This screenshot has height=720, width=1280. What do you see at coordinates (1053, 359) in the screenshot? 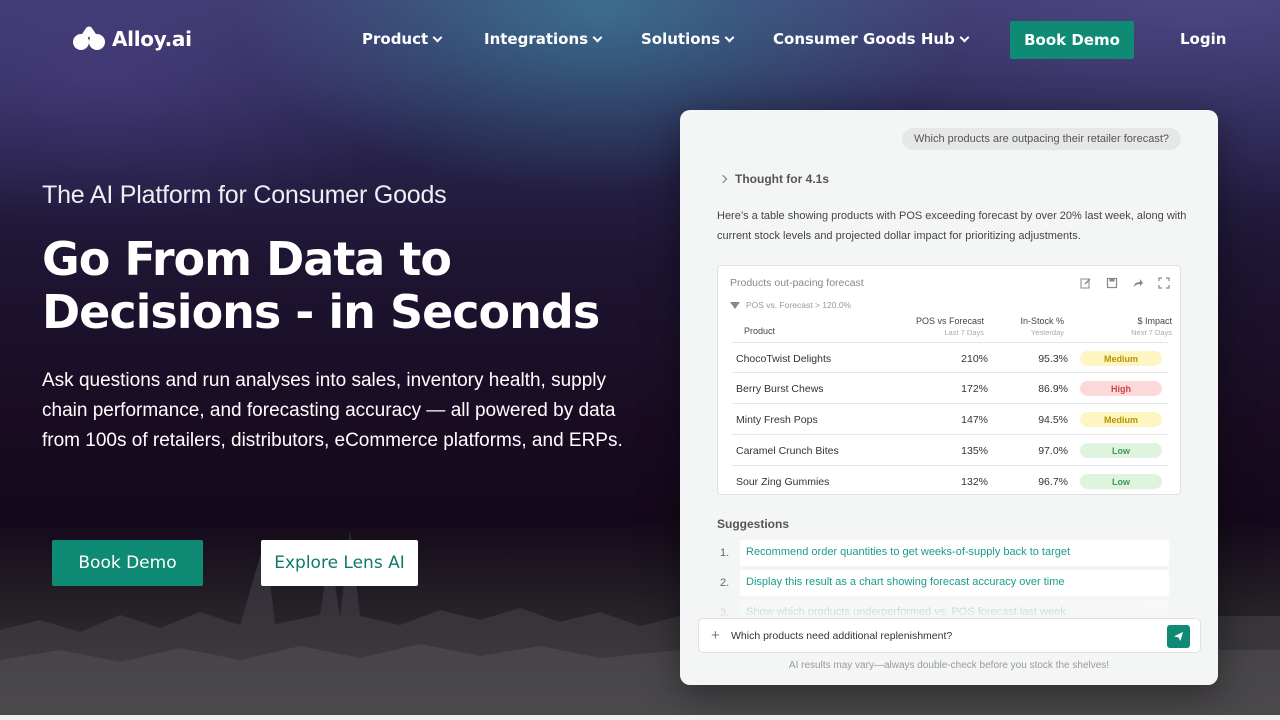
I see `cell-stock: 95.3%` at bounding box center [1053, 359].